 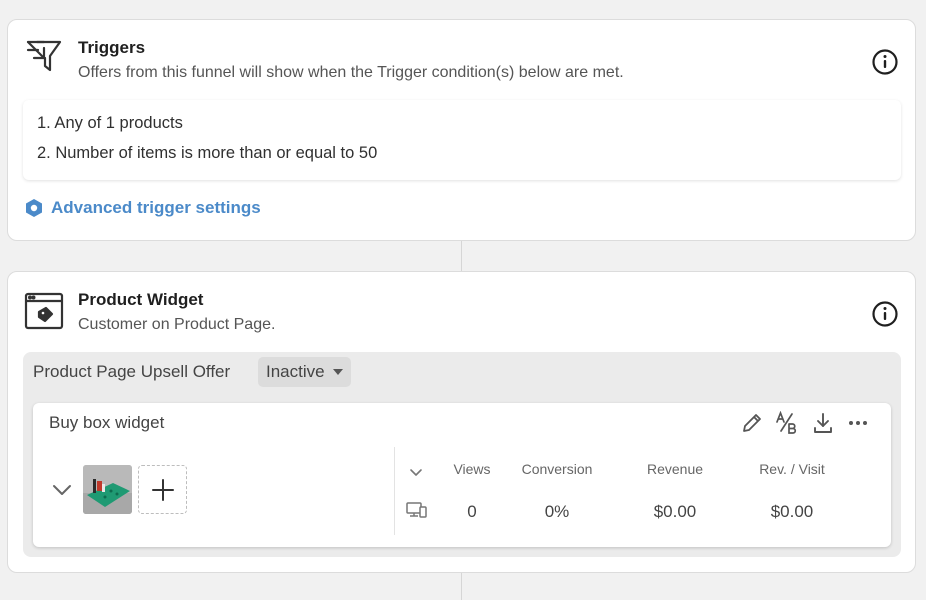 I want to click on product-widget-title: Product Widget, so click(x=141, y=299).